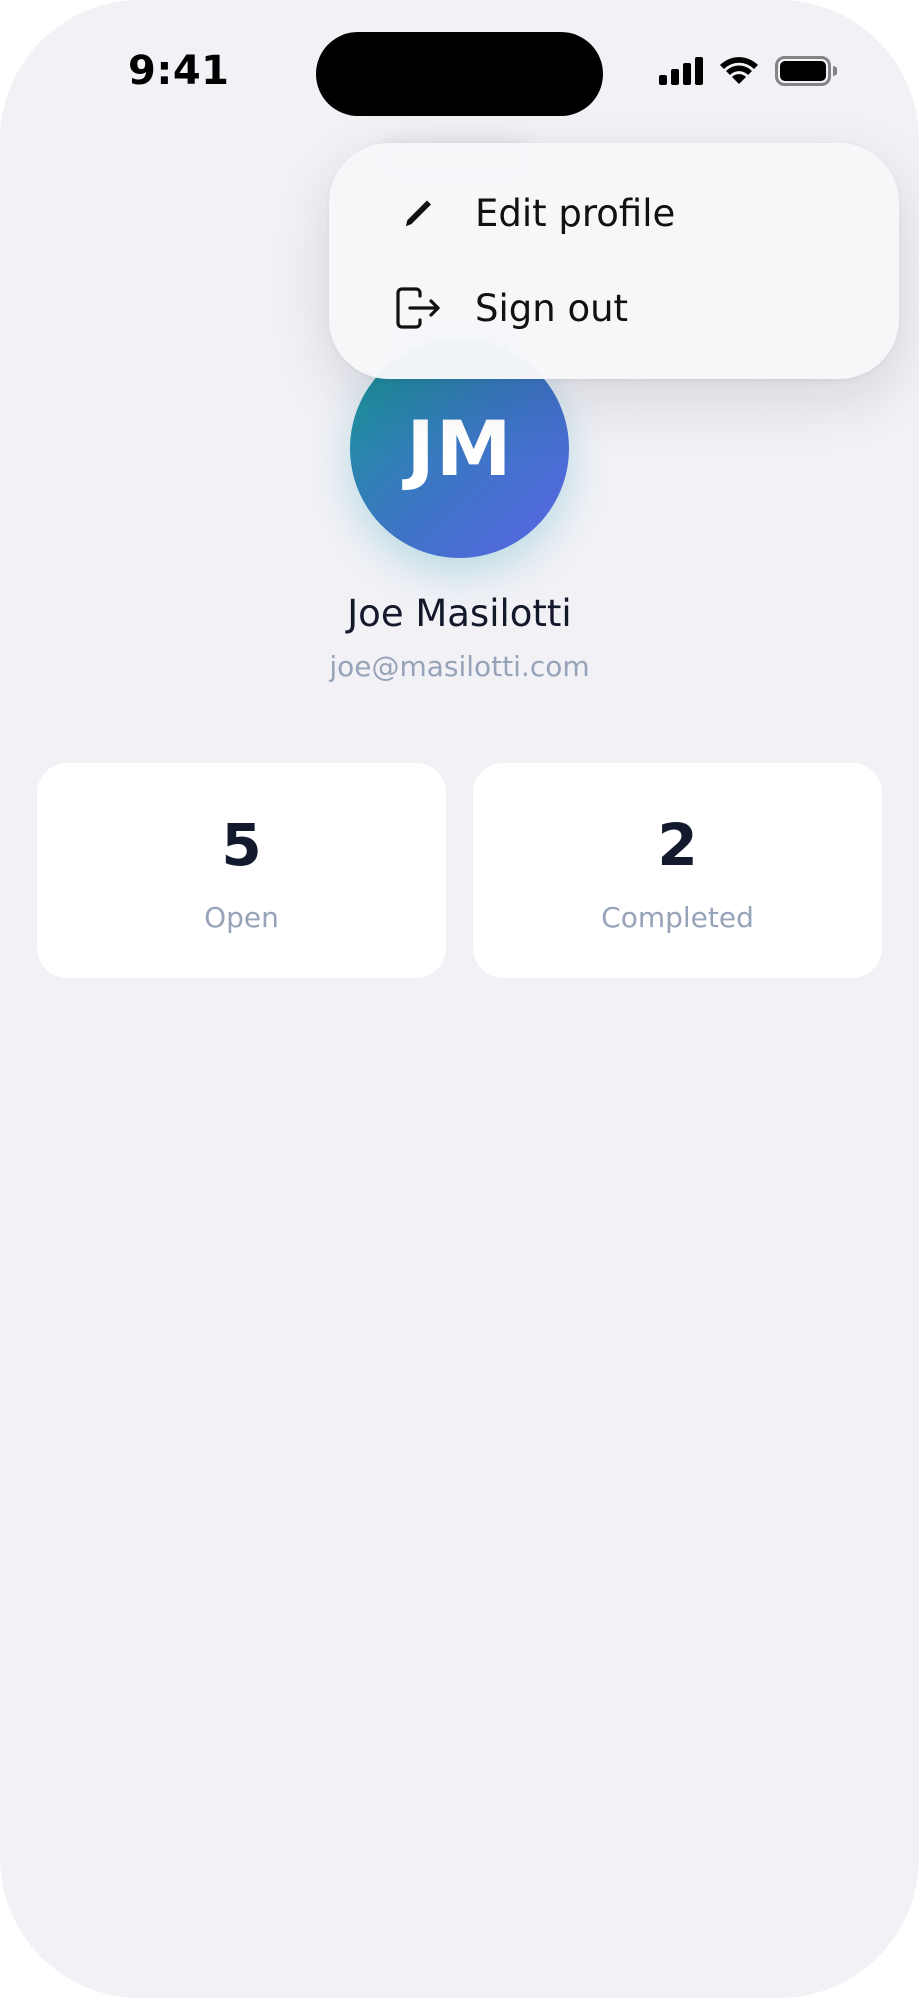 This screenshot has width=919, height=1998. What do you see at coordinates (806, 71) in the screenshot?
I see `battery-icon` at bounding box center [806, 71].